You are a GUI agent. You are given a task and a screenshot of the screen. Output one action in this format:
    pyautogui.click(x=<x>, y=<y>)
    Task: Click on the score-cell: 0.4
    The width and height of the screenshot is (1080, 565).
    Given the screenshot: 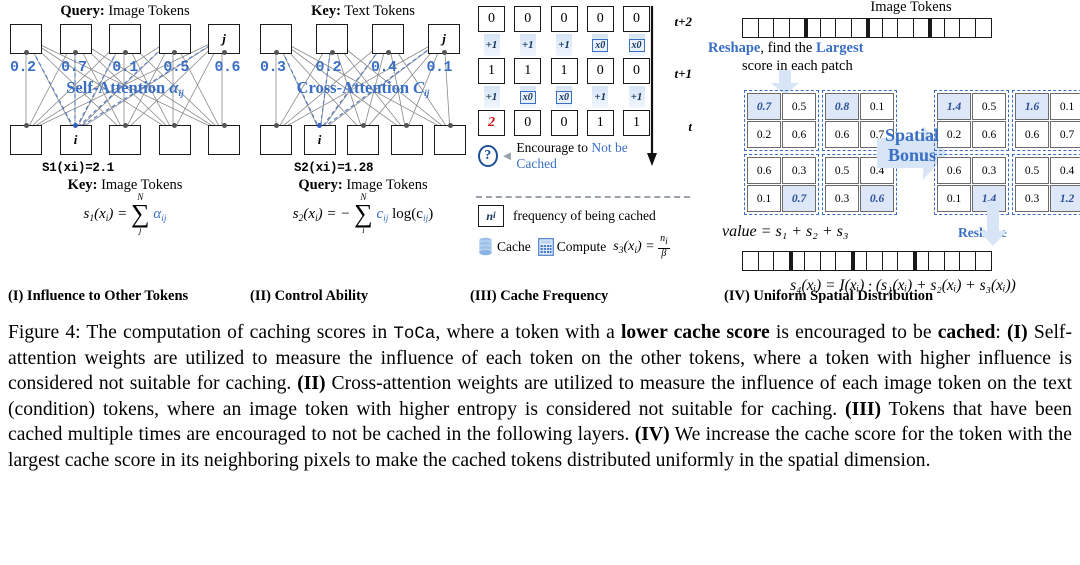 What is the action you would take?
    pyautogui.click(x=1065, y=170)
    